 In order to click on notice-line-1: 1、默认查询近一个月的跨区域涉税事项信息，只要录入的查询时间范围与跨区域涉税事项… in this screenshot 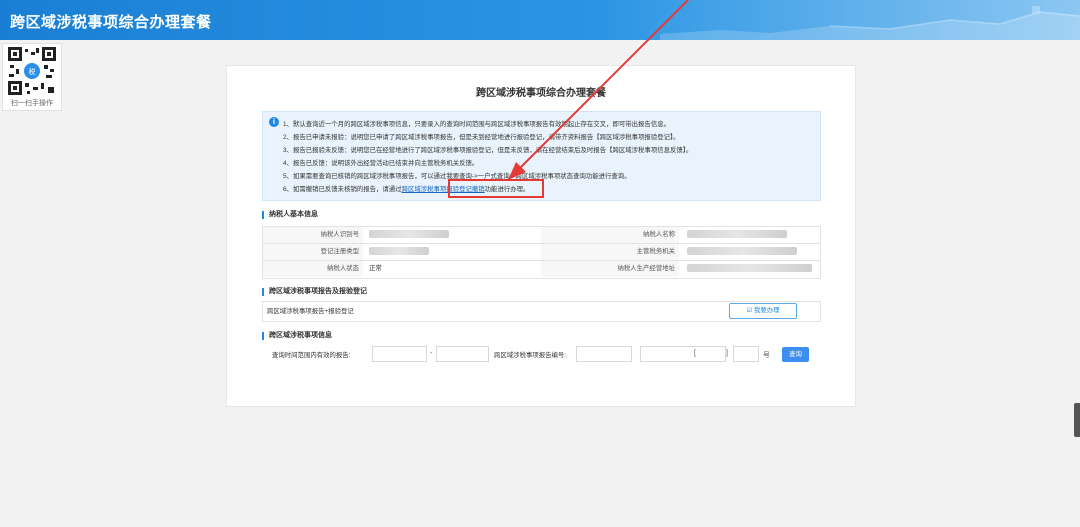, I will do `click(476, 124)`.